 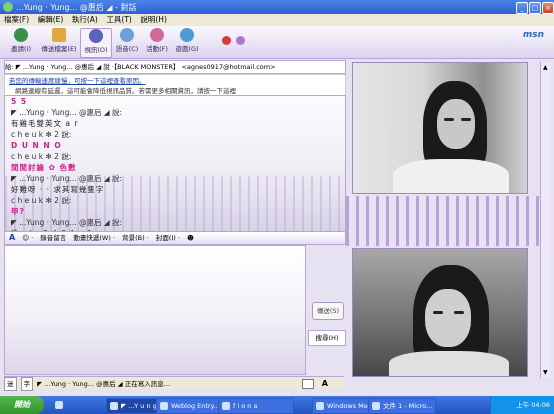 I want to click on message-text: 閒閒討論 ✿ 色數, so click(x=44, y=167).